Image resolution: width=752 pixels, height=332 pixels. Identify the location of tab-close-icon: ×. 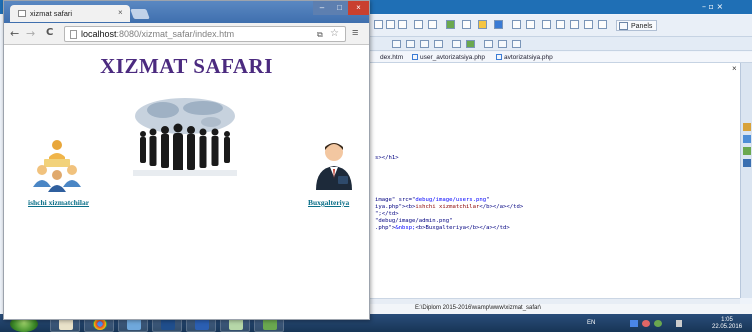
(120, 12).